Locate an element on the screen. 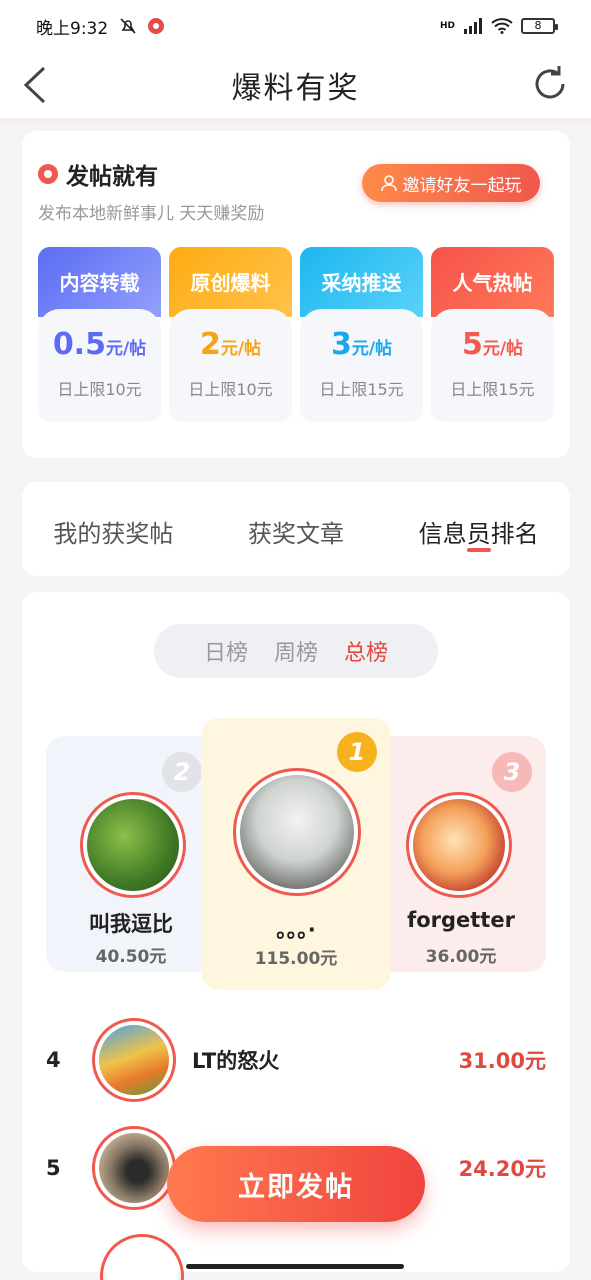 Image resolution: width=591 pixels, height=1280 pixels. rank-number: 4 is located at coordinates (53, 1060).